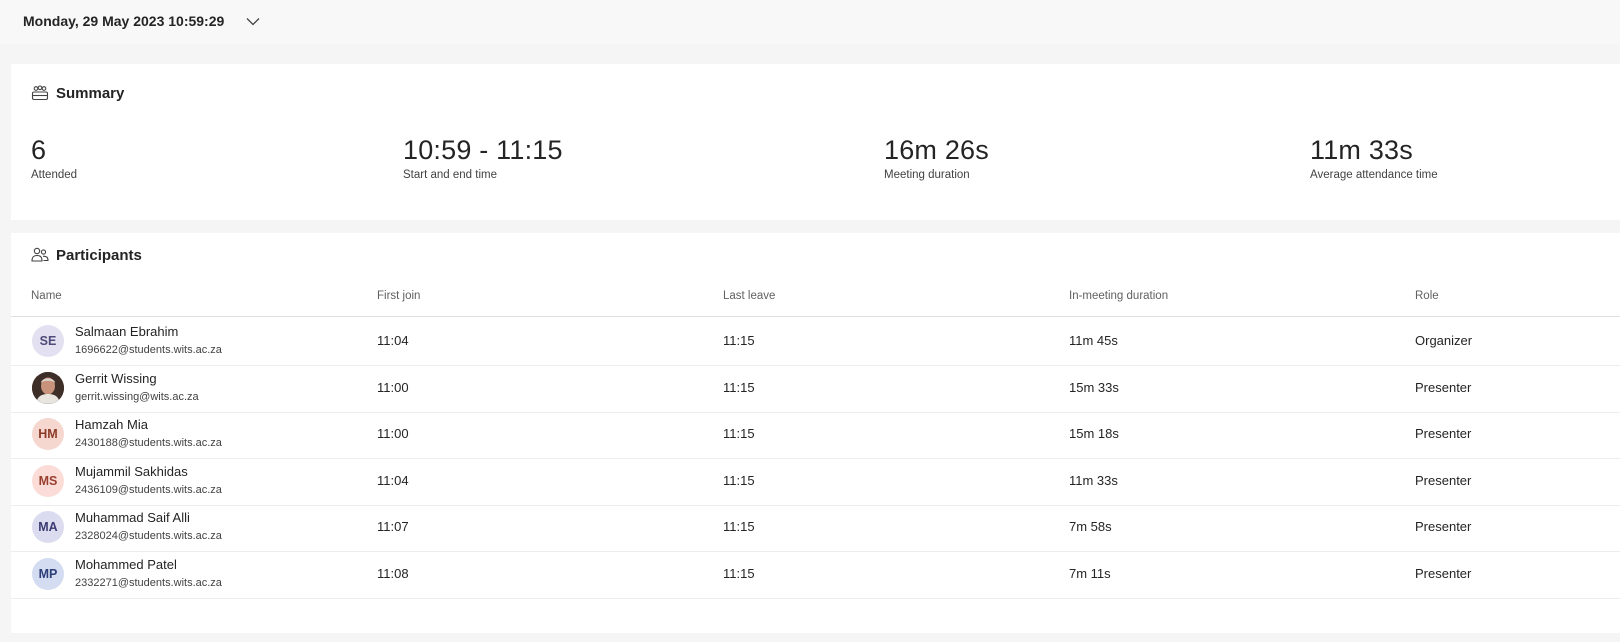 This screenshot has width=1620, height=642. Describe the element at coordinates (127, 331) in the screenshot. I see `participant-name: Salmaan Ebrahim` at that location.